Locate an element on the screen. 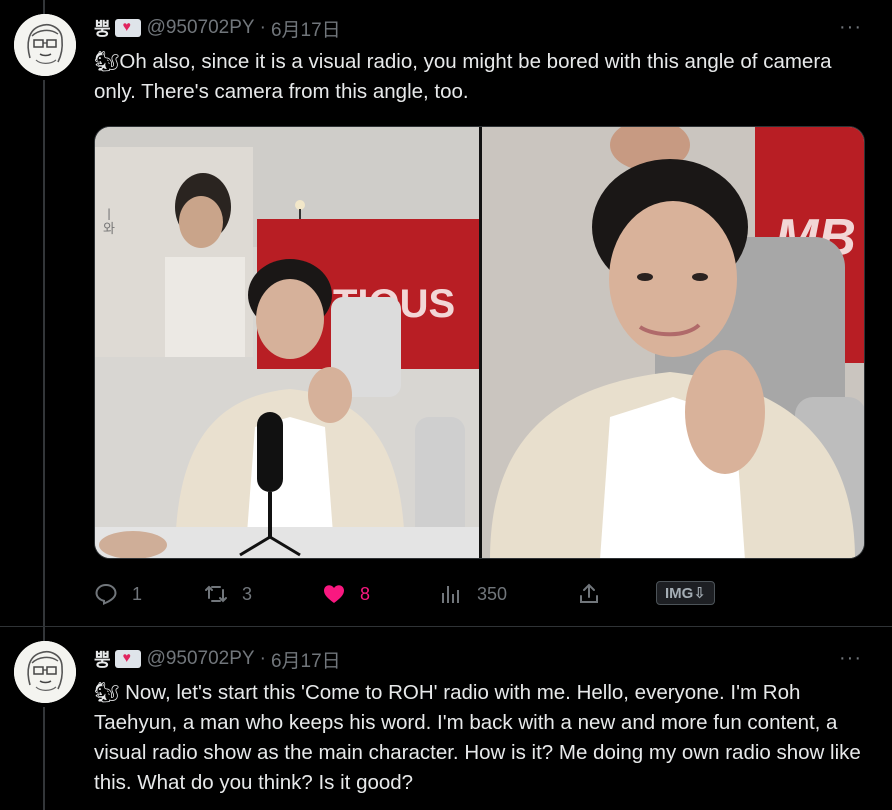 This screenshot has height=810, width=892. heart-filled-icon is located at coordinates (334, 594).